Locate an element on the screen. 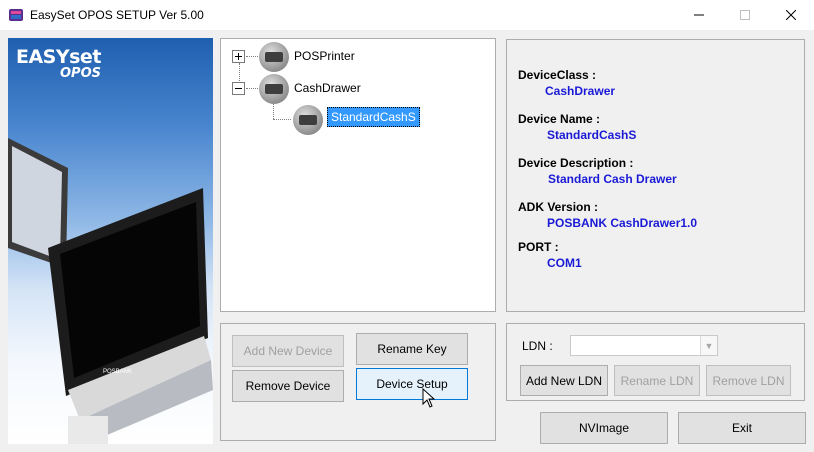 The height and width of the screenshot is (452, 814). mouse-cursor-icon is located at coordinates (429, 398).